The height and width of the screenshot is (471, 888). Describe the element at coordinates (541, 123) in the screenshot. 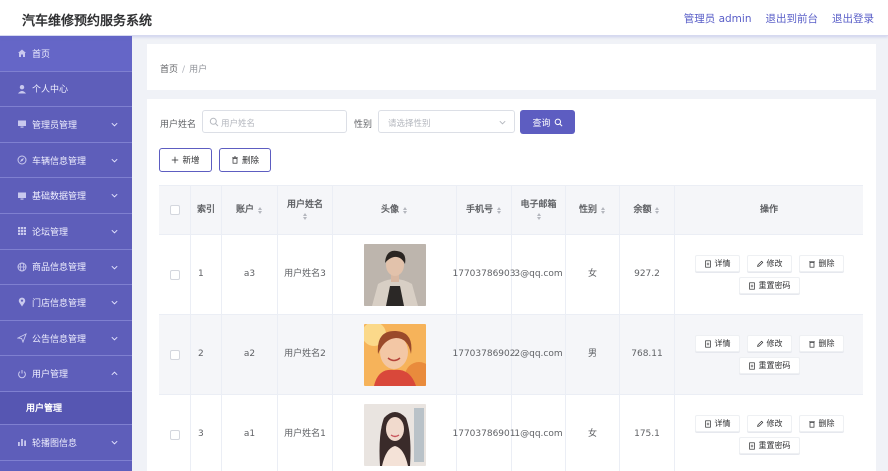

I see `query-button-label: 查询` at that location.